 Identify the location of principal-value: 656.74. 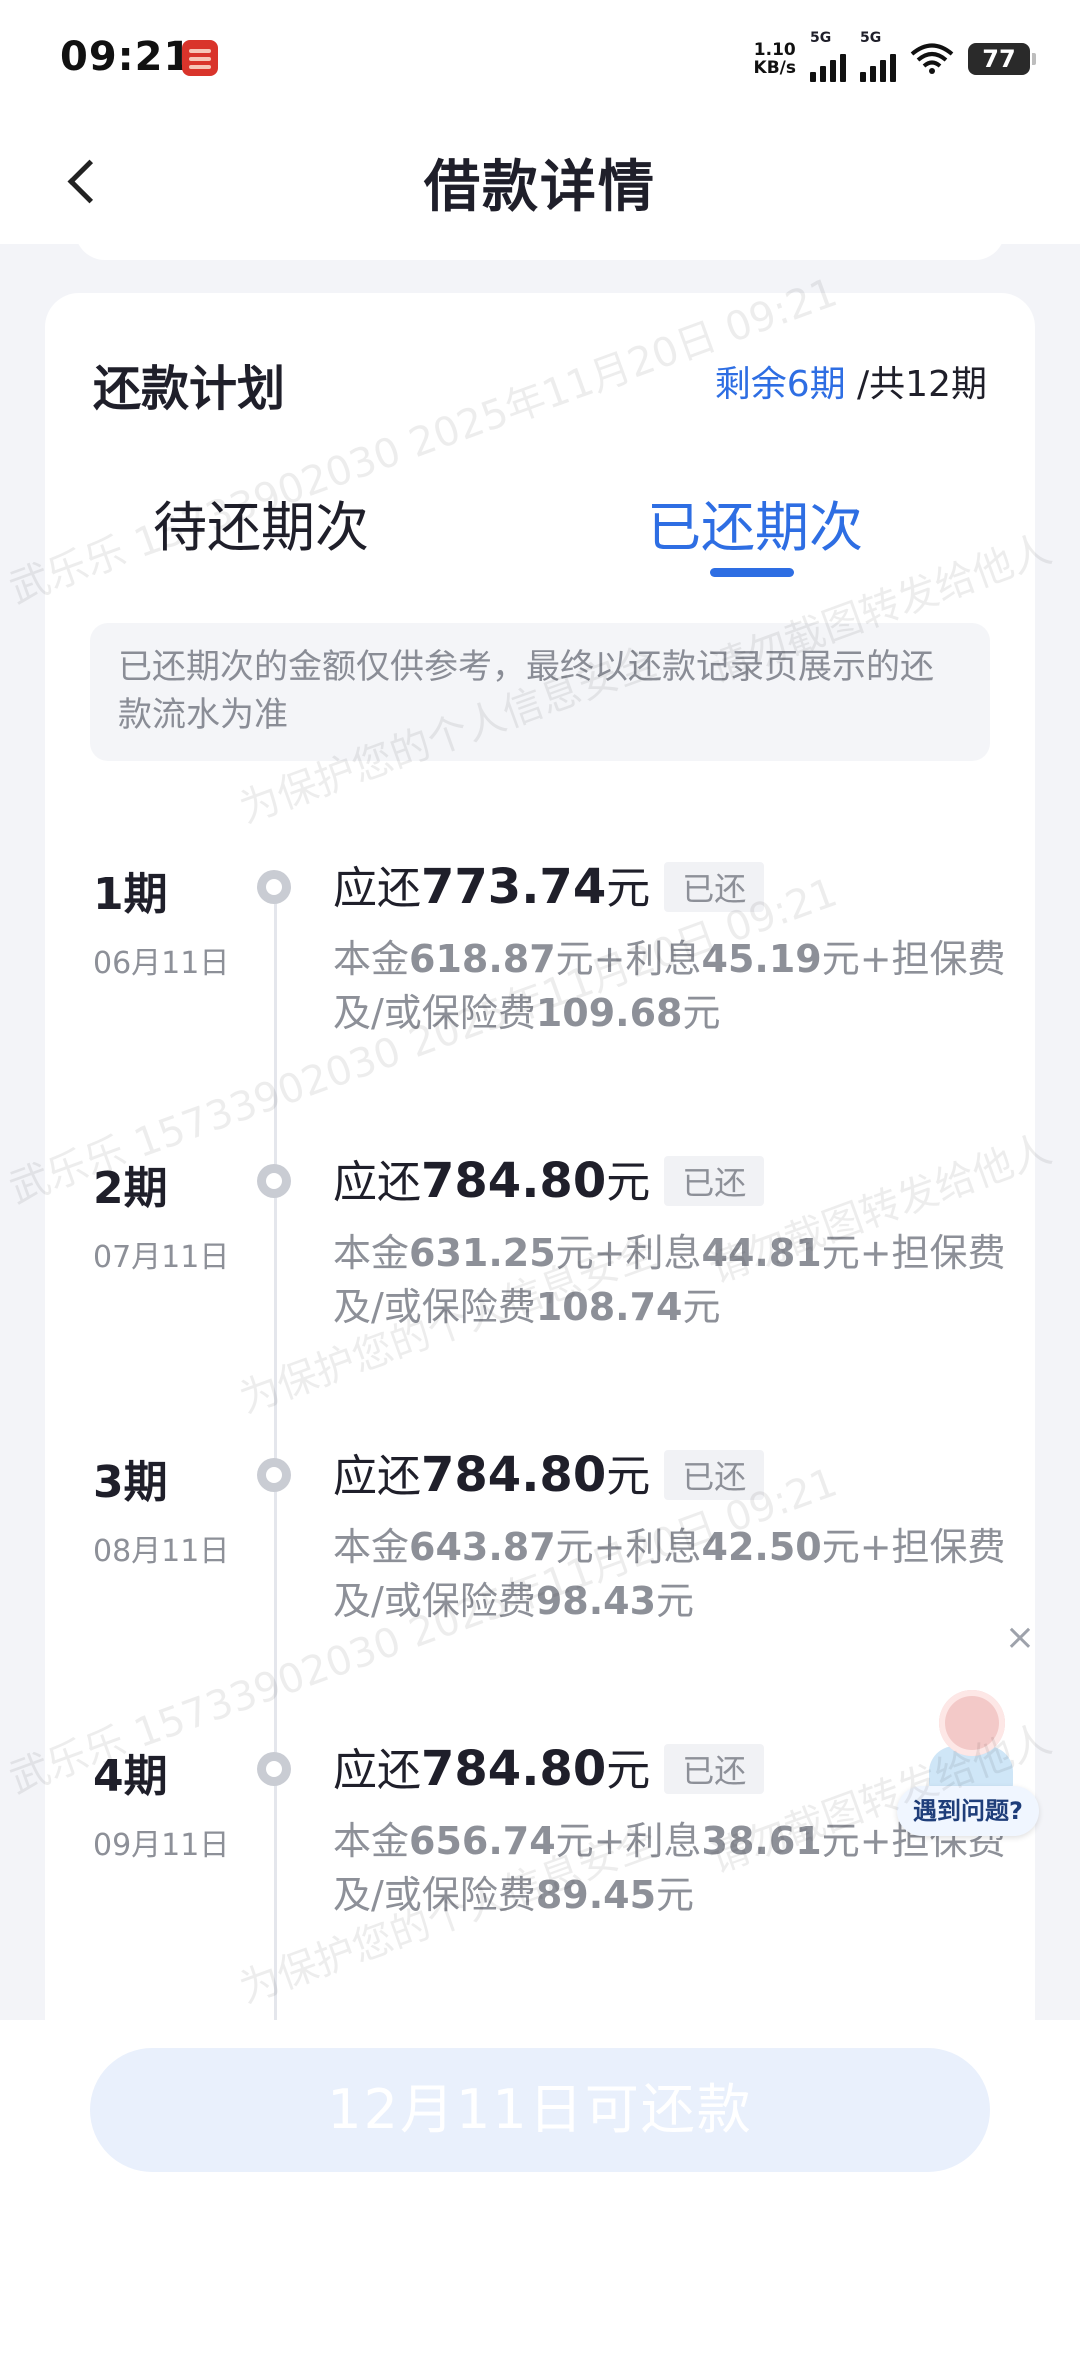
(482, 1841).